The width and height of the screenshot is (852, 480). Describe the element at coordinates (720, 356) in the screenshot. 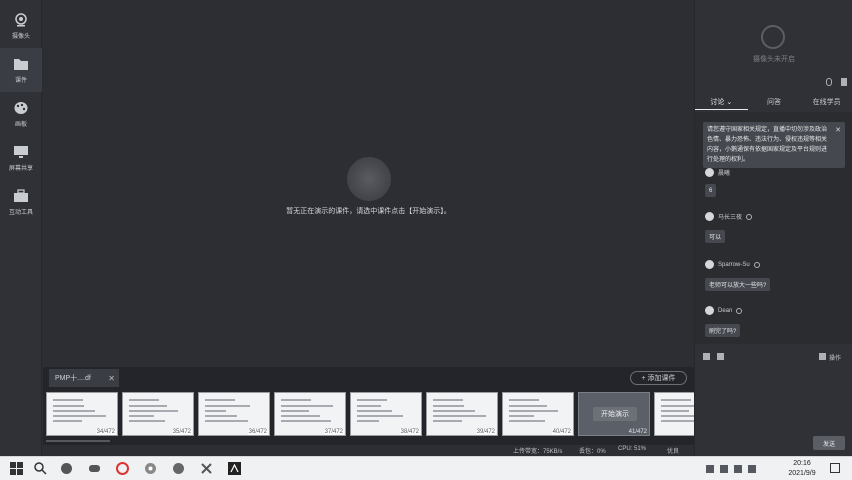

I see `image-icon` at that location.